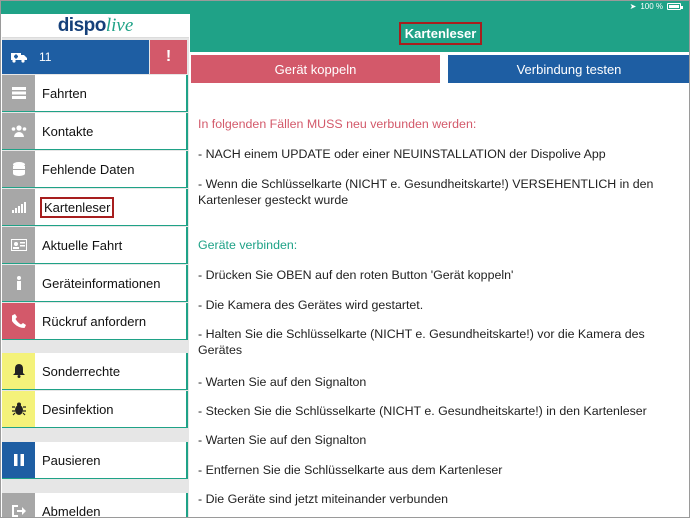 The height and width of the screenshot is (518, 690). What do you see at coordinates (18, 321) in the screenshot?
I see `phone-icon` at bounding box center [18, 321].